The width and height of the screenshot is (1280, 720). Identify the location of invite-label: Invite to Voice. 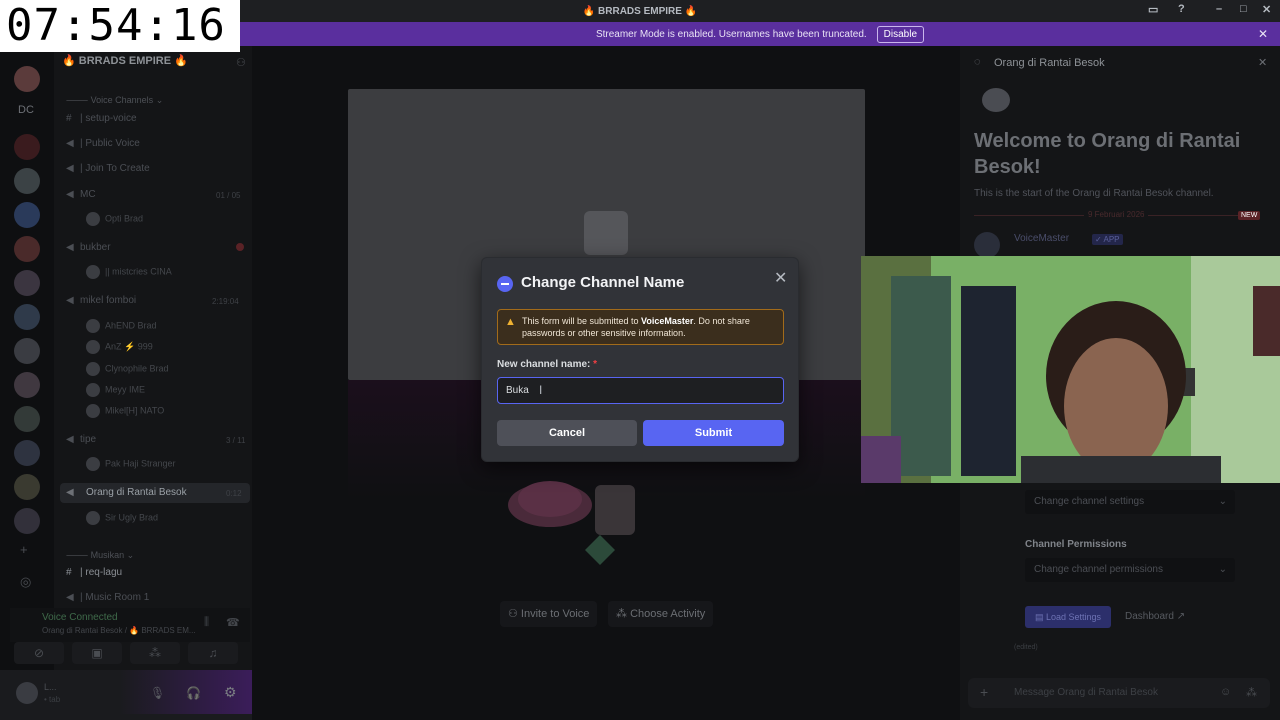
(555, 614).